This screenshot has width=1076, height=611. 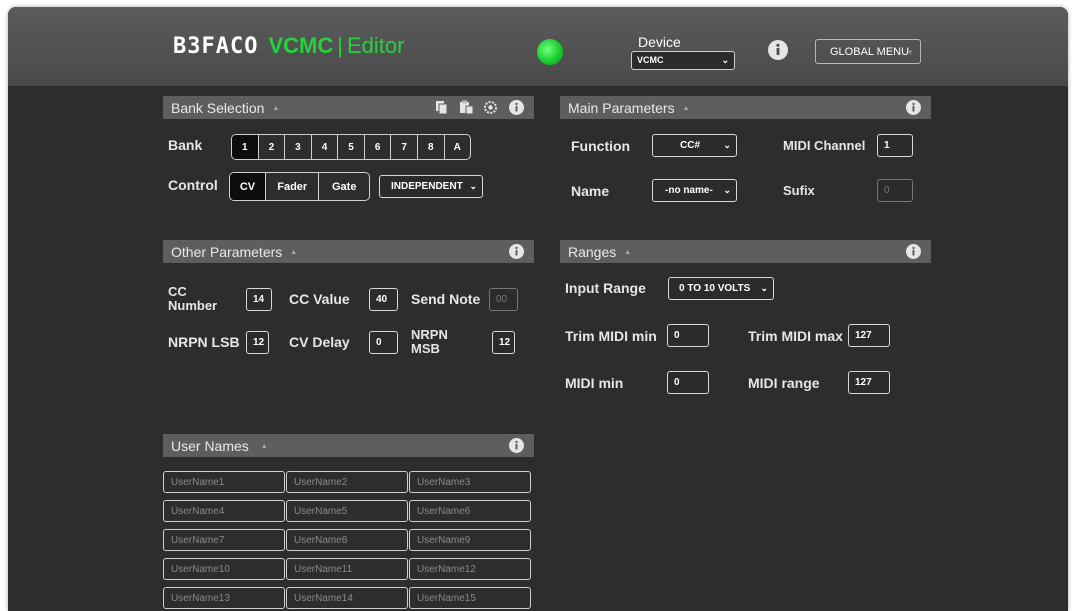 I want to click on bank-label: Bank, so click(x=185, y=145).